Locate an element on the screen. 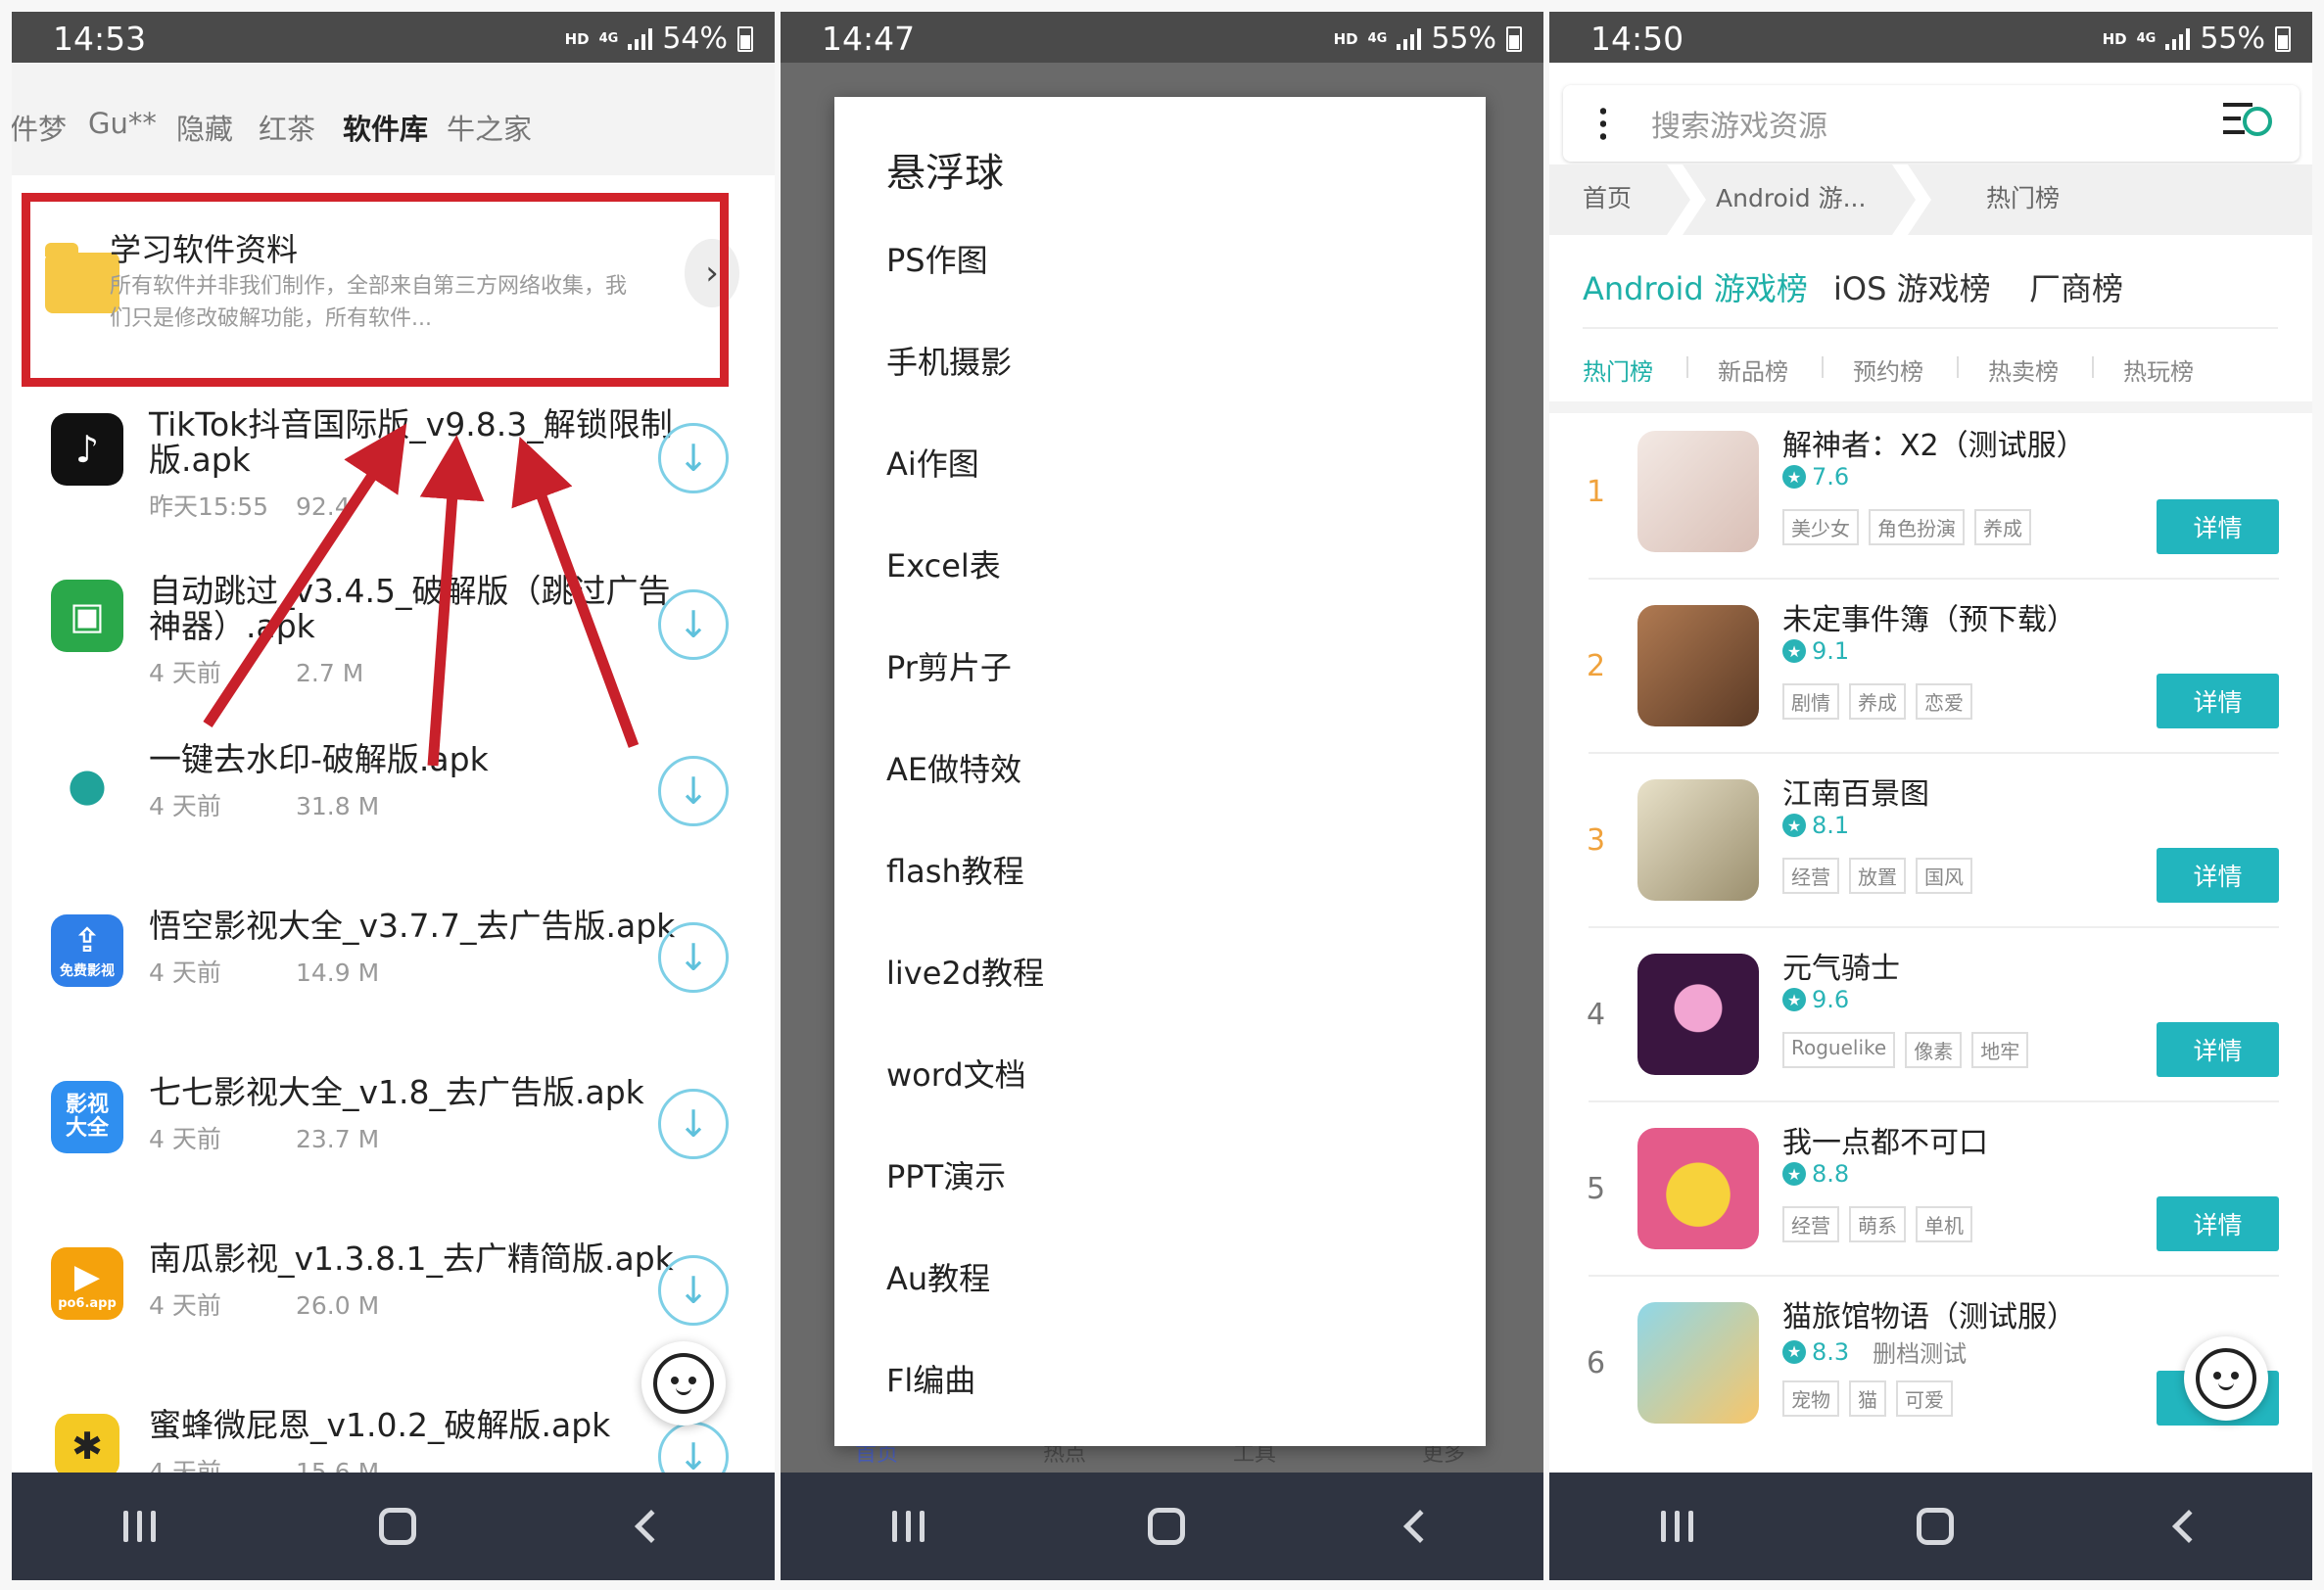 This screenshot has width=2324, height=1590. breadcrumb-separator is located at coordinates (1686, 199).